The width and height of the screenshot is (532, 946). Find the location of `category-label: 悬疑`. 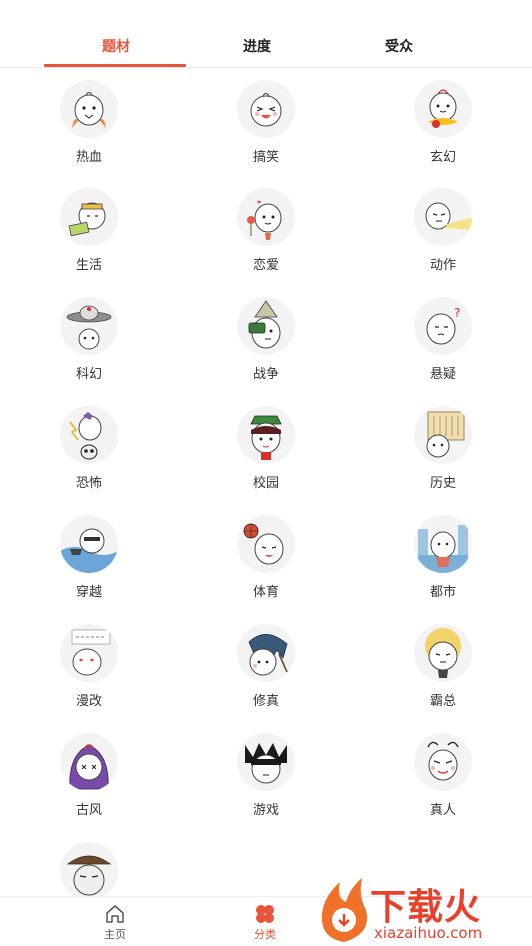

category-label: 悬疑 is located at coordinates (442, 373).